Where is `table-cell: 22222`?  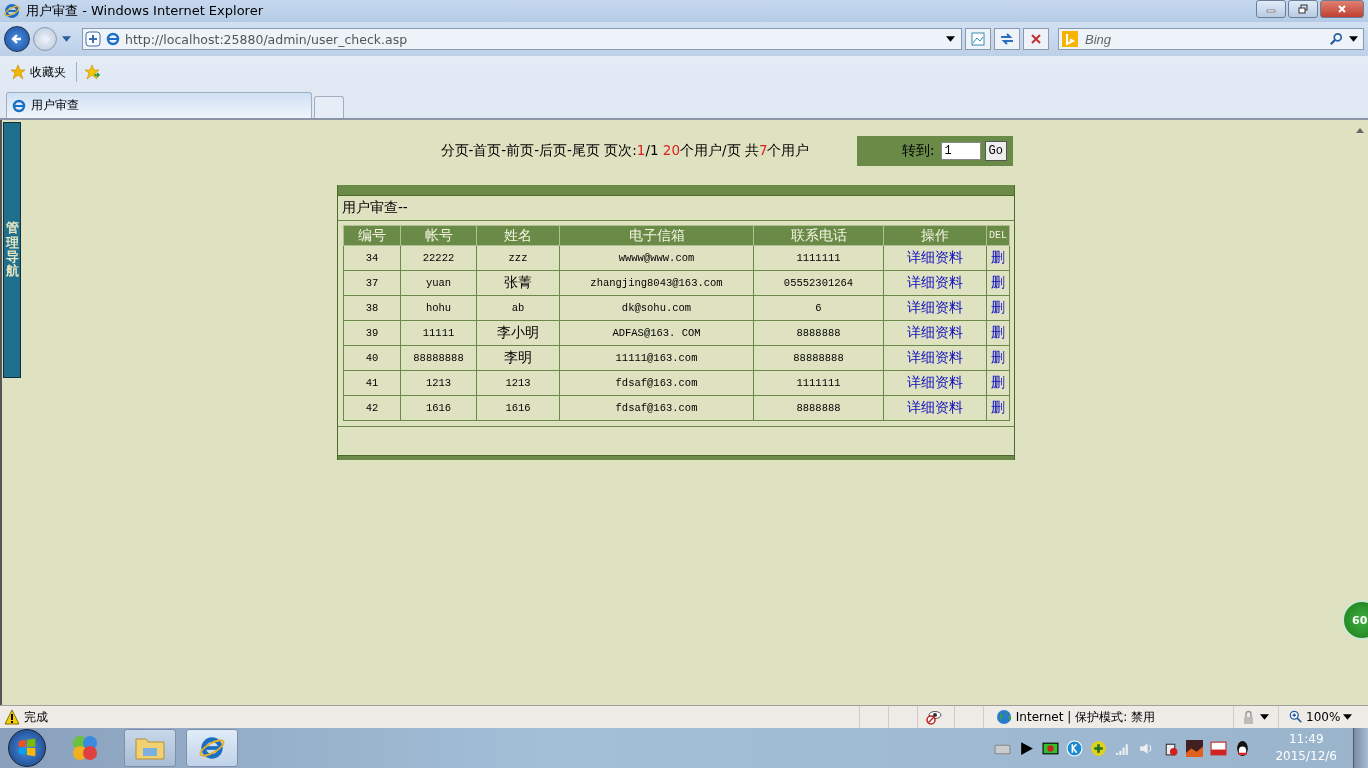 table-cell: 22222 is located at coordinates (438, 258).